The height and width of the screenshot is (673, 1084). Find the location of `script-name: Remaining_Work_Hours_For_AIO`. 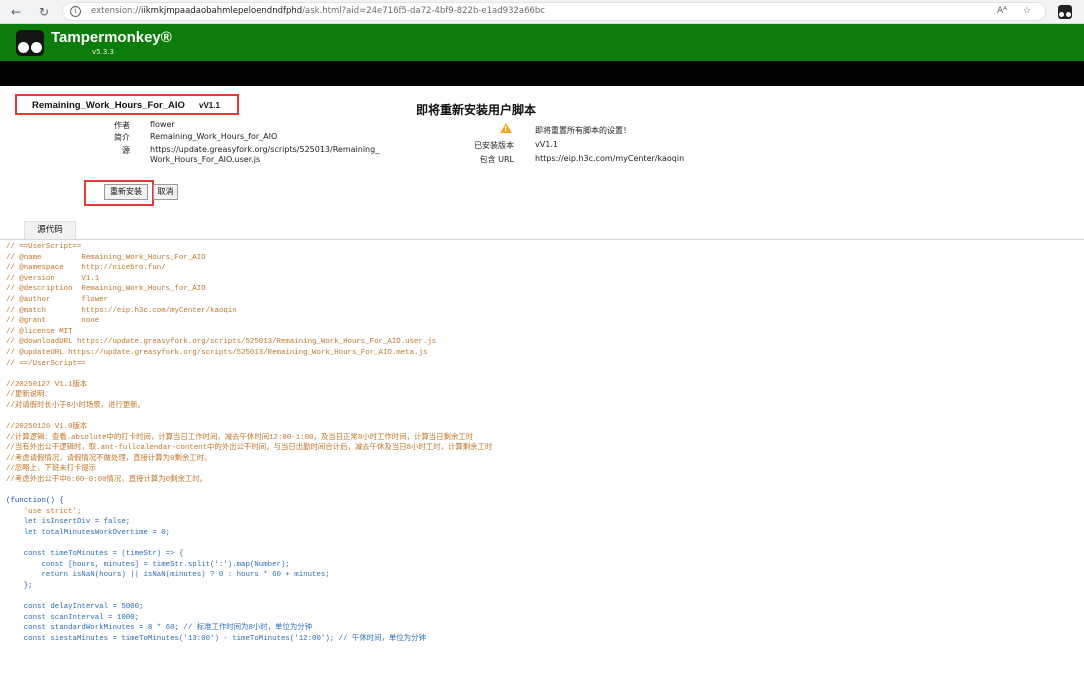

script-name: Remaining_Work_Hours_For_AIO is located at coordinates (108, 105).